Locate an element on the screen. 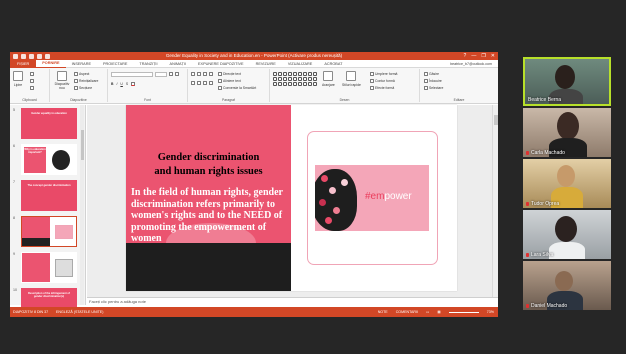  minimize-button: — is located at coordinates (473, 56).